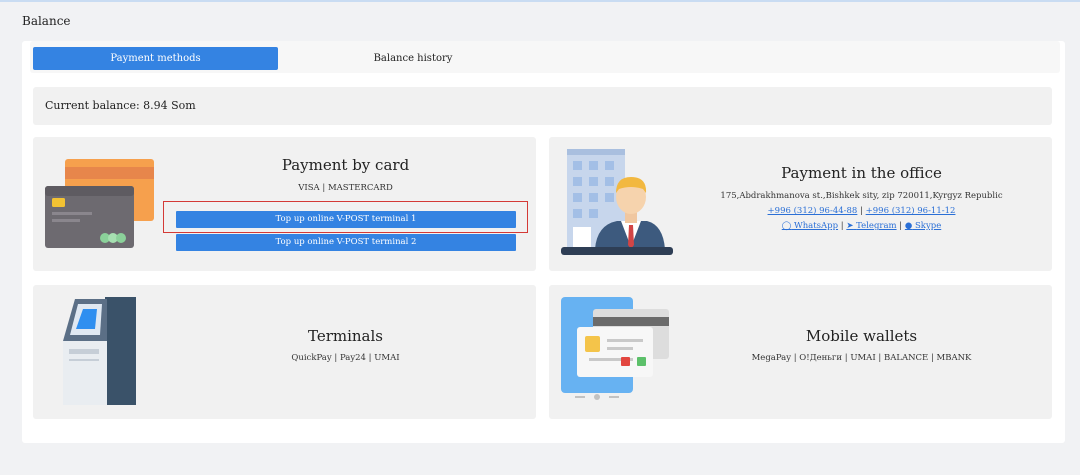 The image size is (1080, 475). I want to click on whatsapp-label: WhatsApp, so click(816, 226).